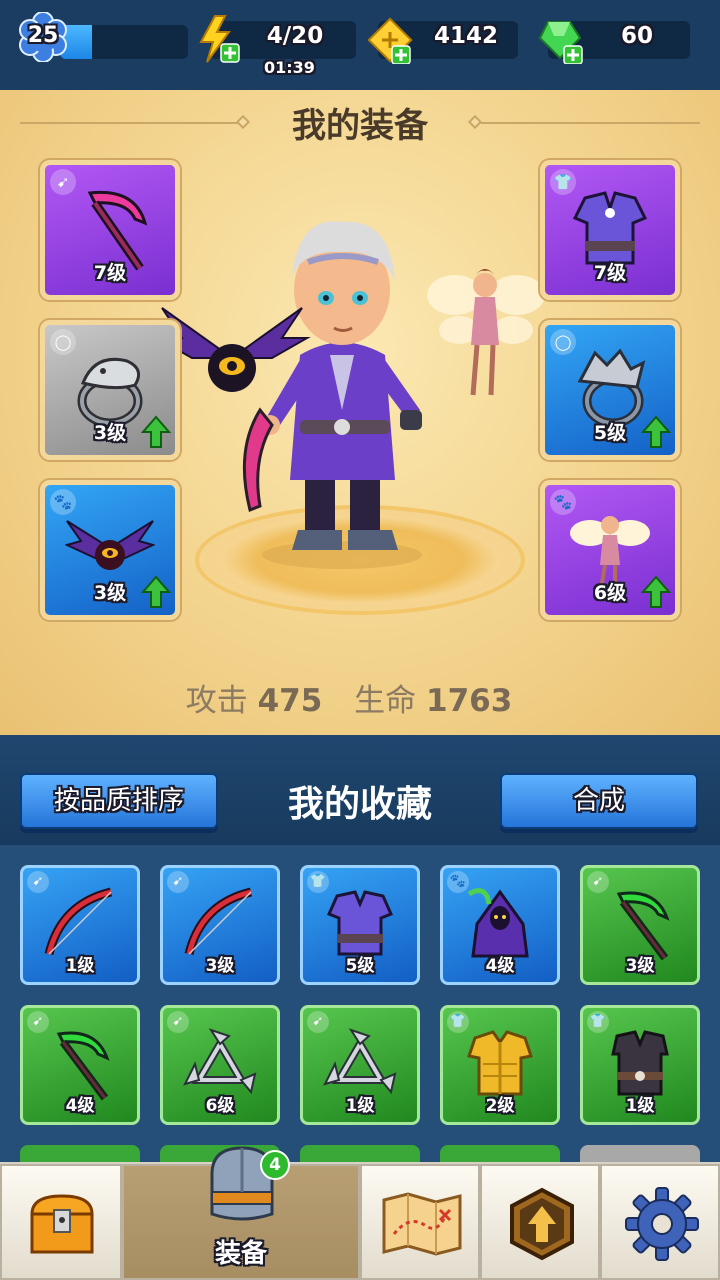 Image resolution: width=720 pixels, height=1280 pixels. I want to click on sort-by-quality-button: 按品质排序, so click(119, 801).